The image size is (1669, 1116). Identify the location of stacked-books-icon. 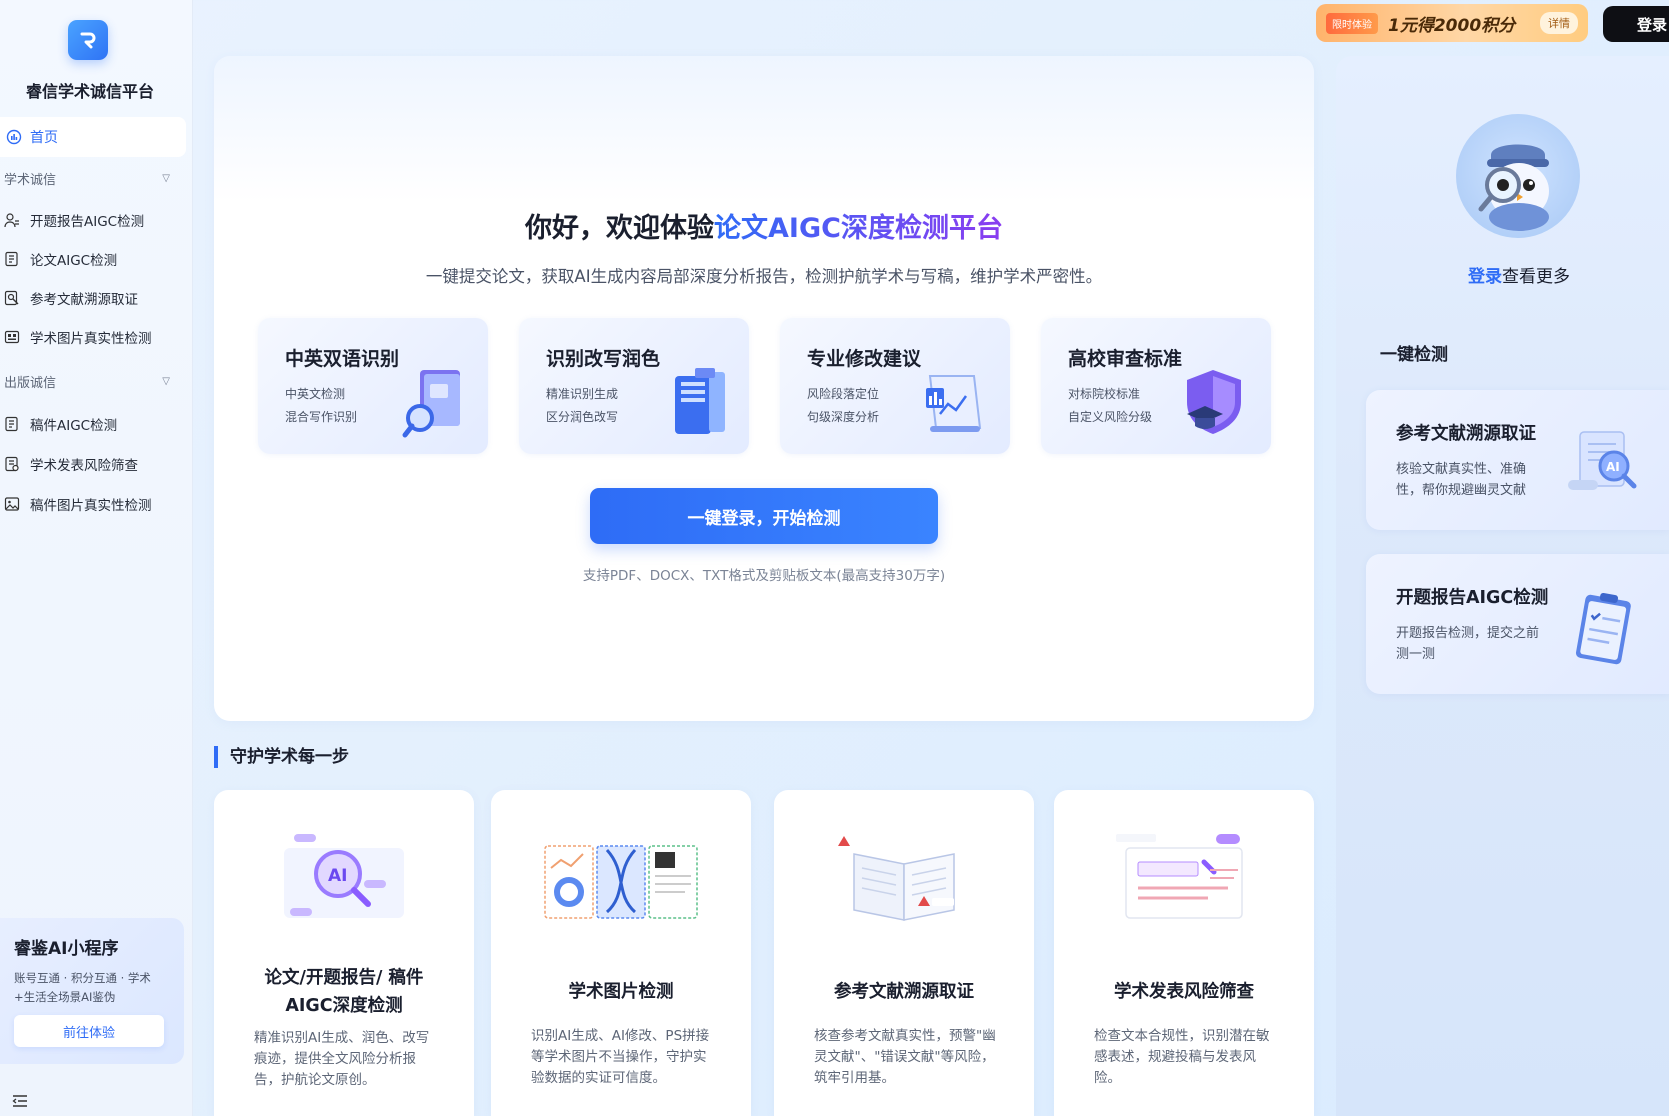
(699, 404).